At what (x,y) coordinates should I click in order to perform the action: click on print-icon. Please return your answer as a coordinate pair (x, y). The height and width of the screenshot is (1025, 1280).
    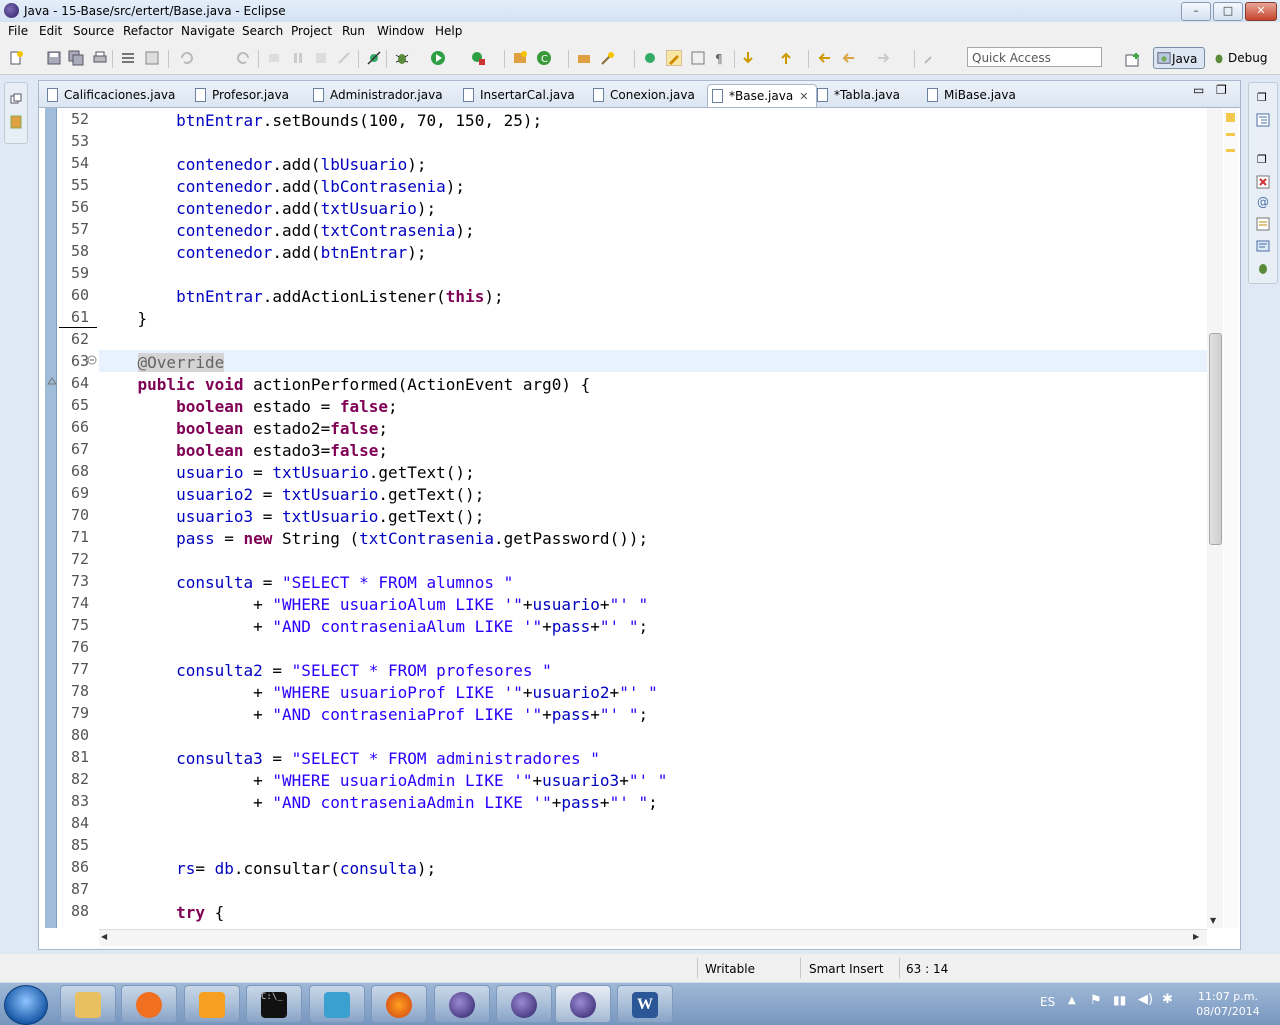
    Looking at the image, I should click on (100, 58).